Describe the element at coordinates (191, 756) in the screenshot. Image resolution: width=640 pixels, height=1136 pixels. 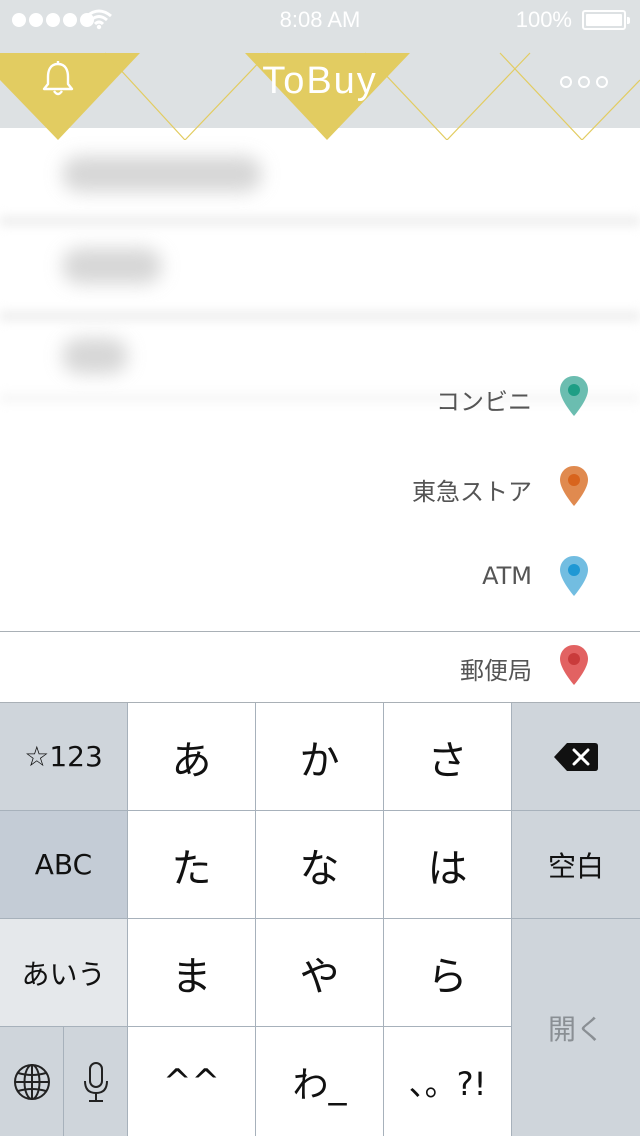
I see `kana-key-a: あ` at that location.